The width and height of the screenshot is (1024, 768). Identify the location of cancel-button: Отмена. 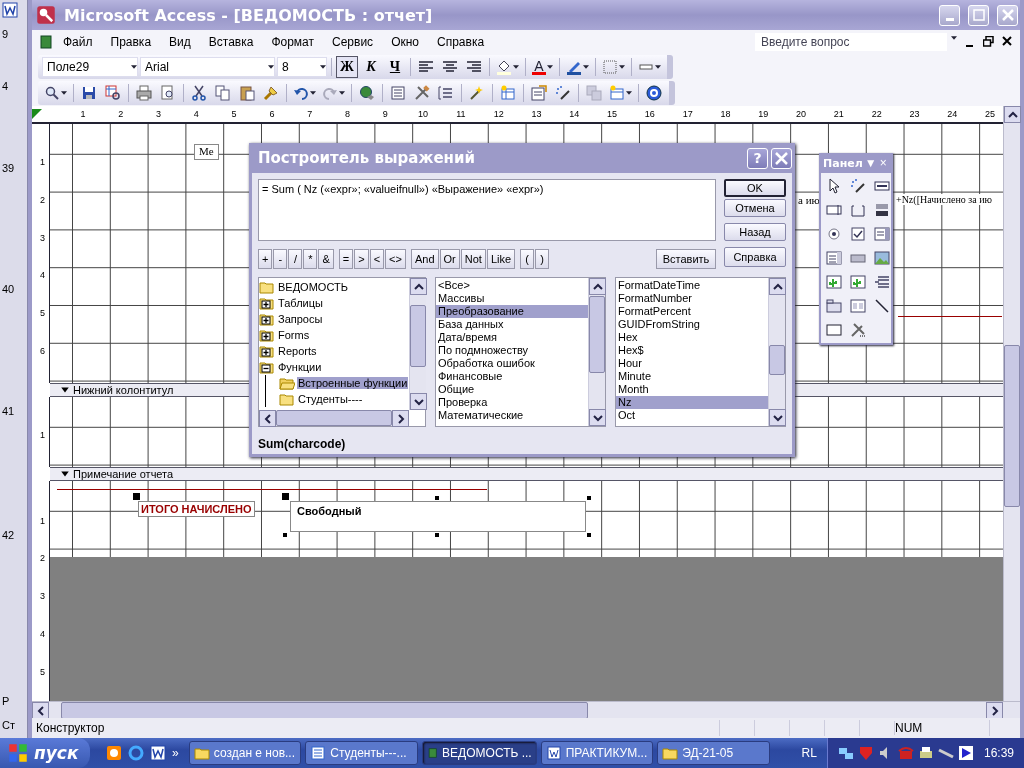
(755, 208).